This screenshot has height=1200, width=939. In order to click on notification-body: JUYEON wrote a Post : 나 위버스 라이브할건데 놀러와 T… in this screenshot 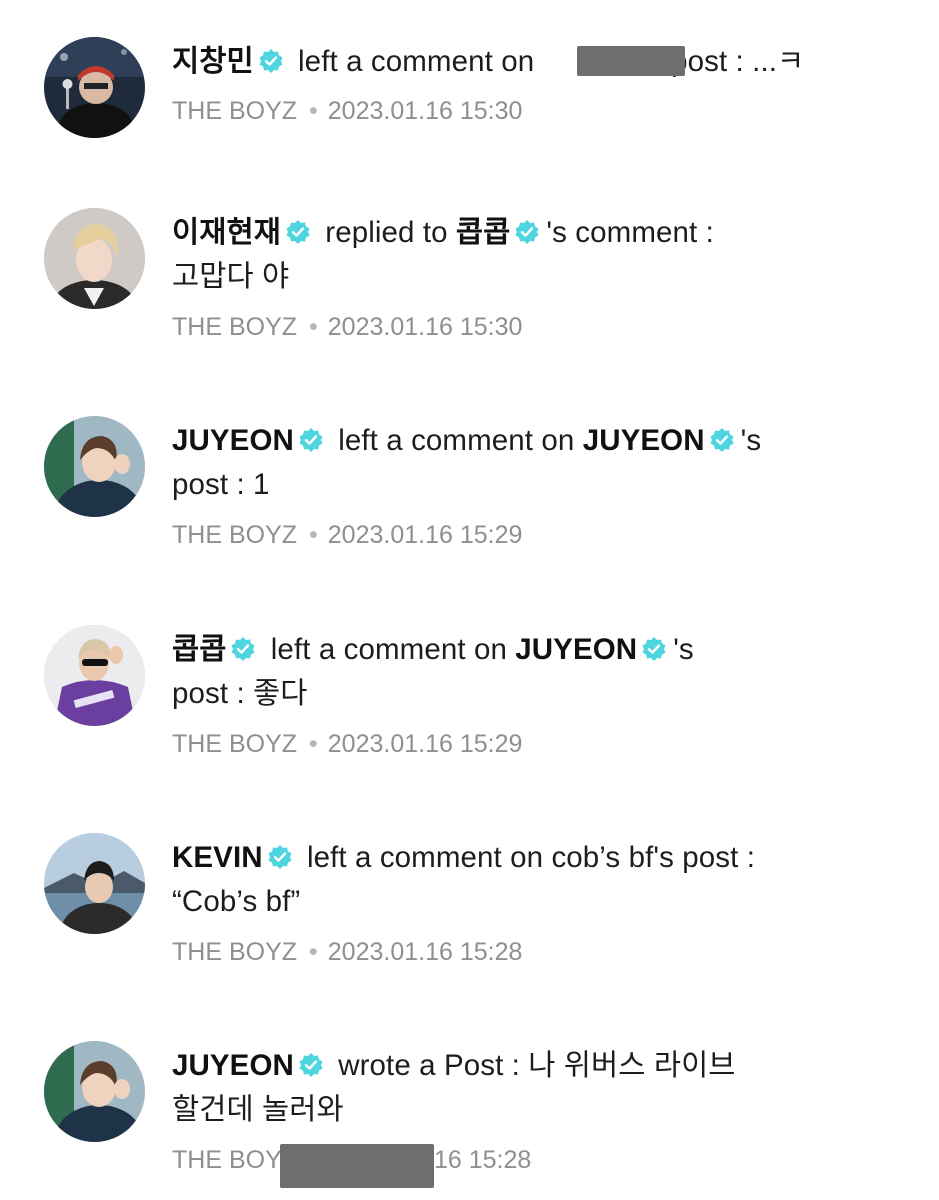, I will do `click(522, 1116)`.